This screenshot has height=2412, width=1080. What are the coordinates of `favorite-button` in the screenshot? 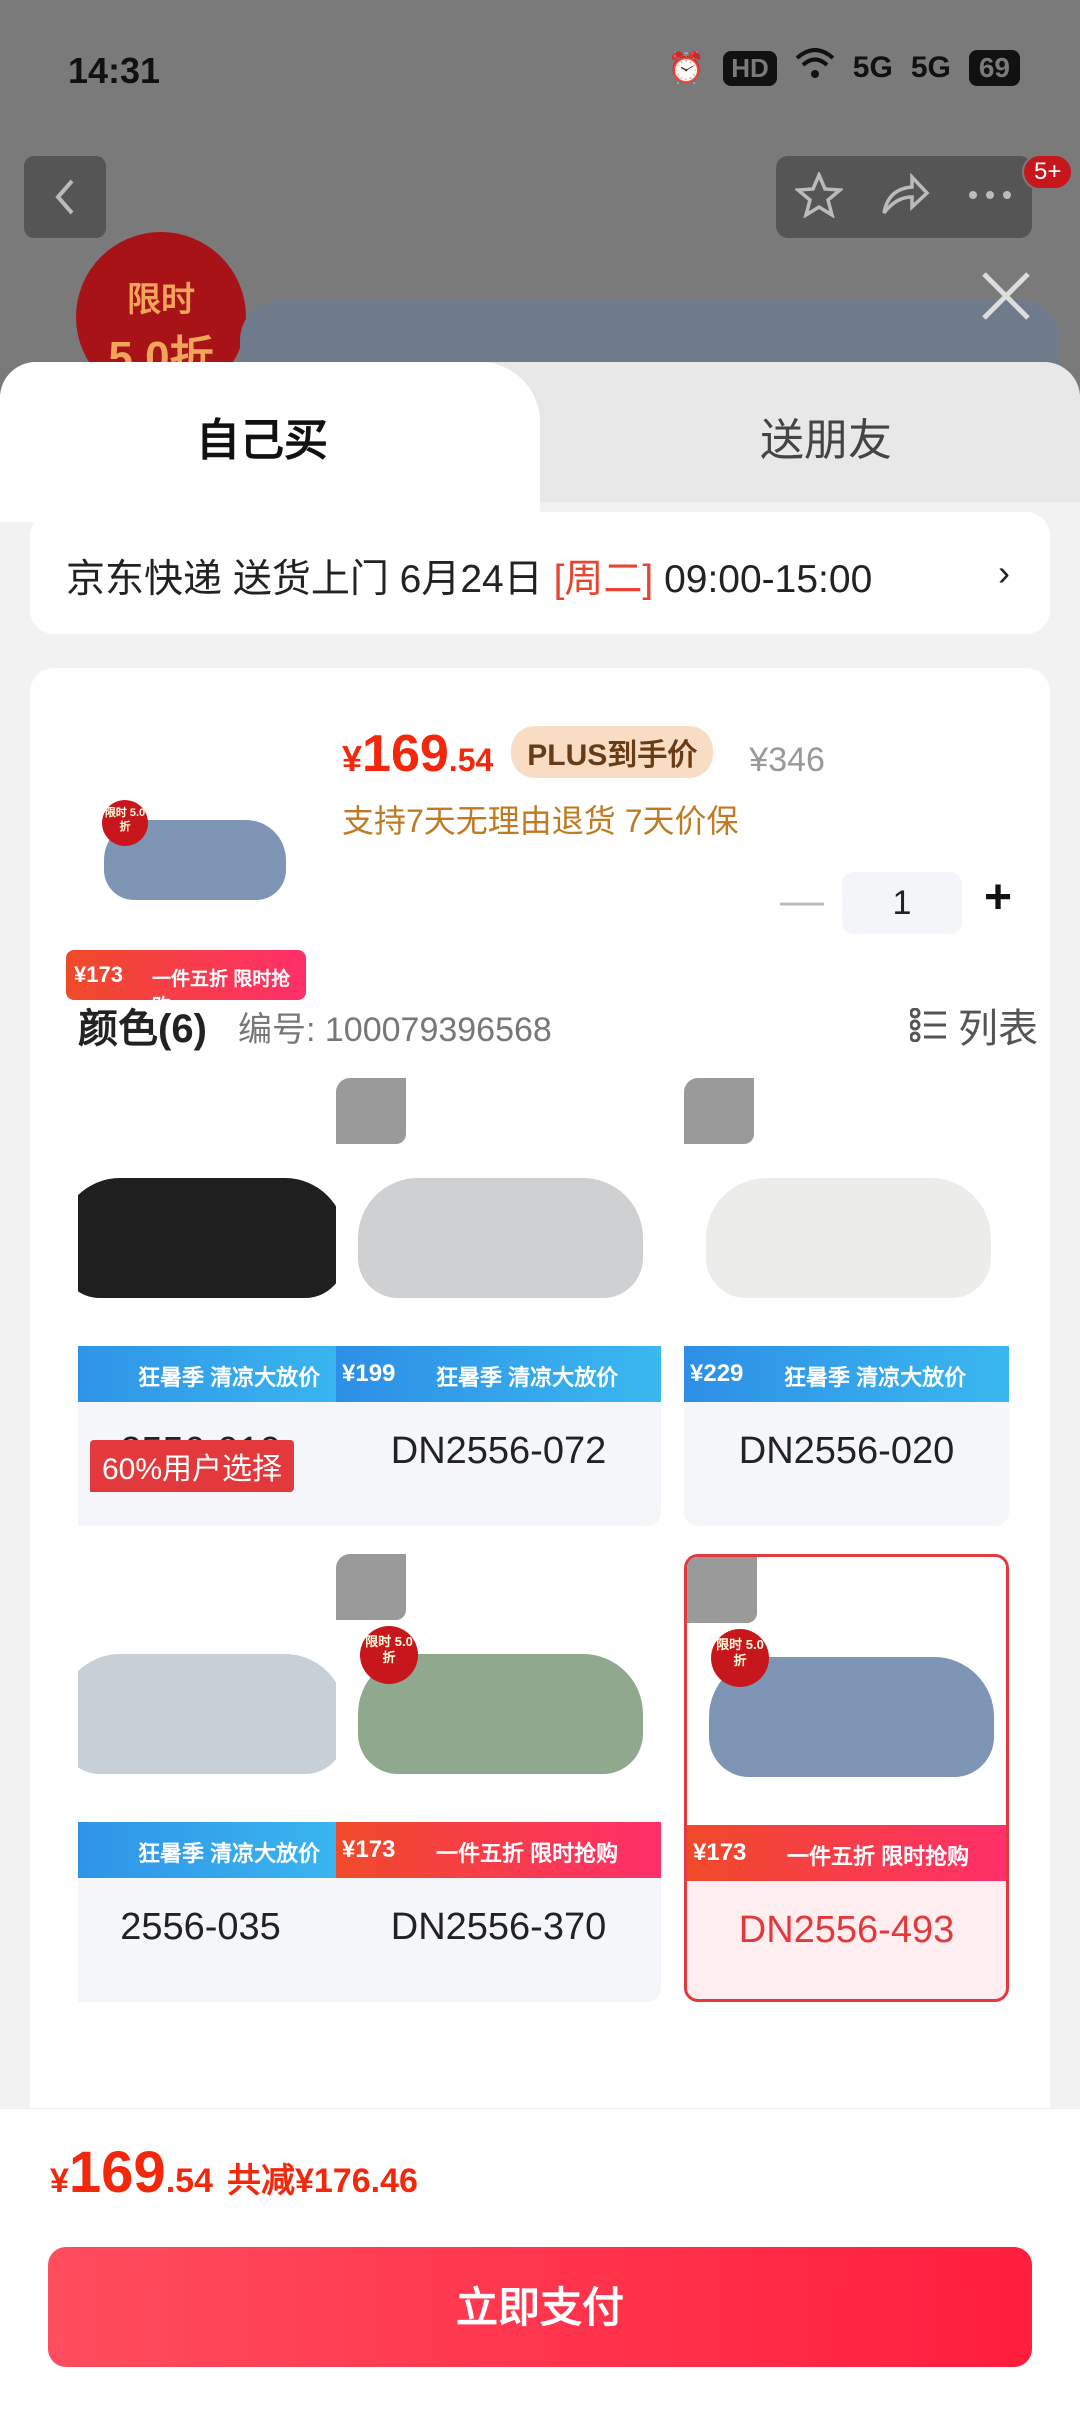 It's located at (819, 196).